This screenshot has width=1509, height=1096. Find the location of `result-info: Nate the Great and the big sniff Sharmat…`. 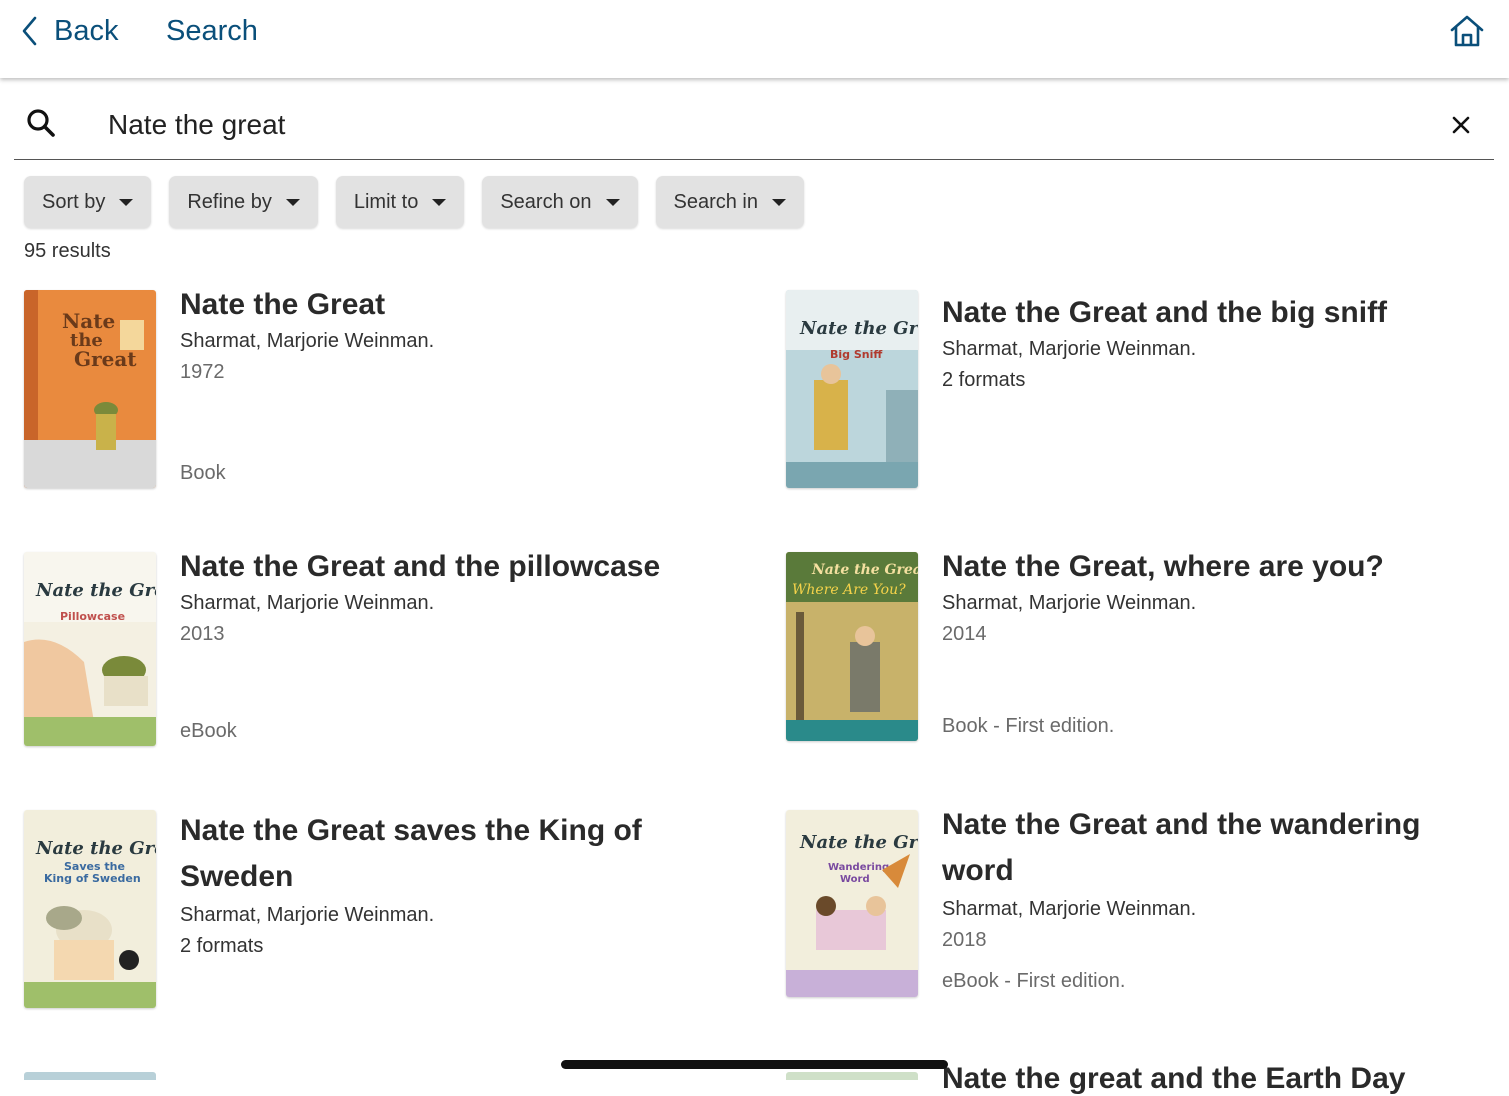

result-info: Nate the Great and the big sniff Sharmat… is located at coordinates (1202, 343).